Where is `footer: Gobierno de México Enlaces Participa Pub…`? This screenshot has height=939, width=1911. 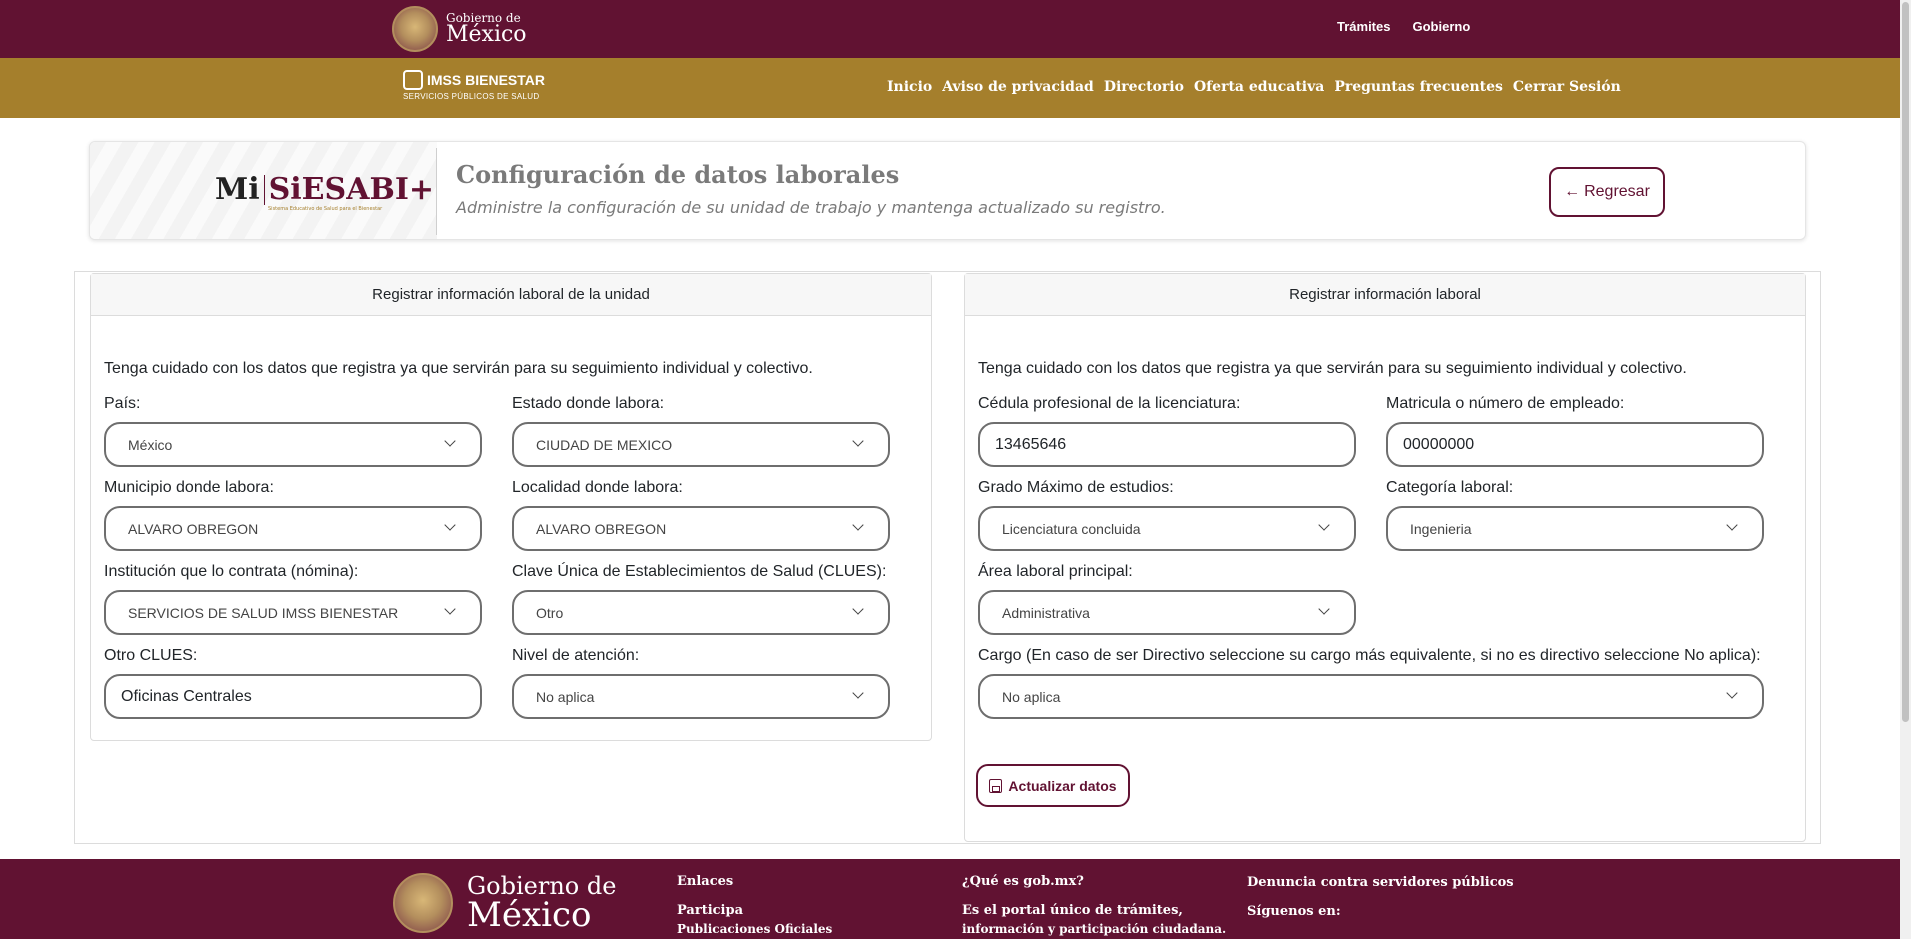
footer: Gobierno de México Enlaces Participa Pub… is located at coordinates (950, 899).